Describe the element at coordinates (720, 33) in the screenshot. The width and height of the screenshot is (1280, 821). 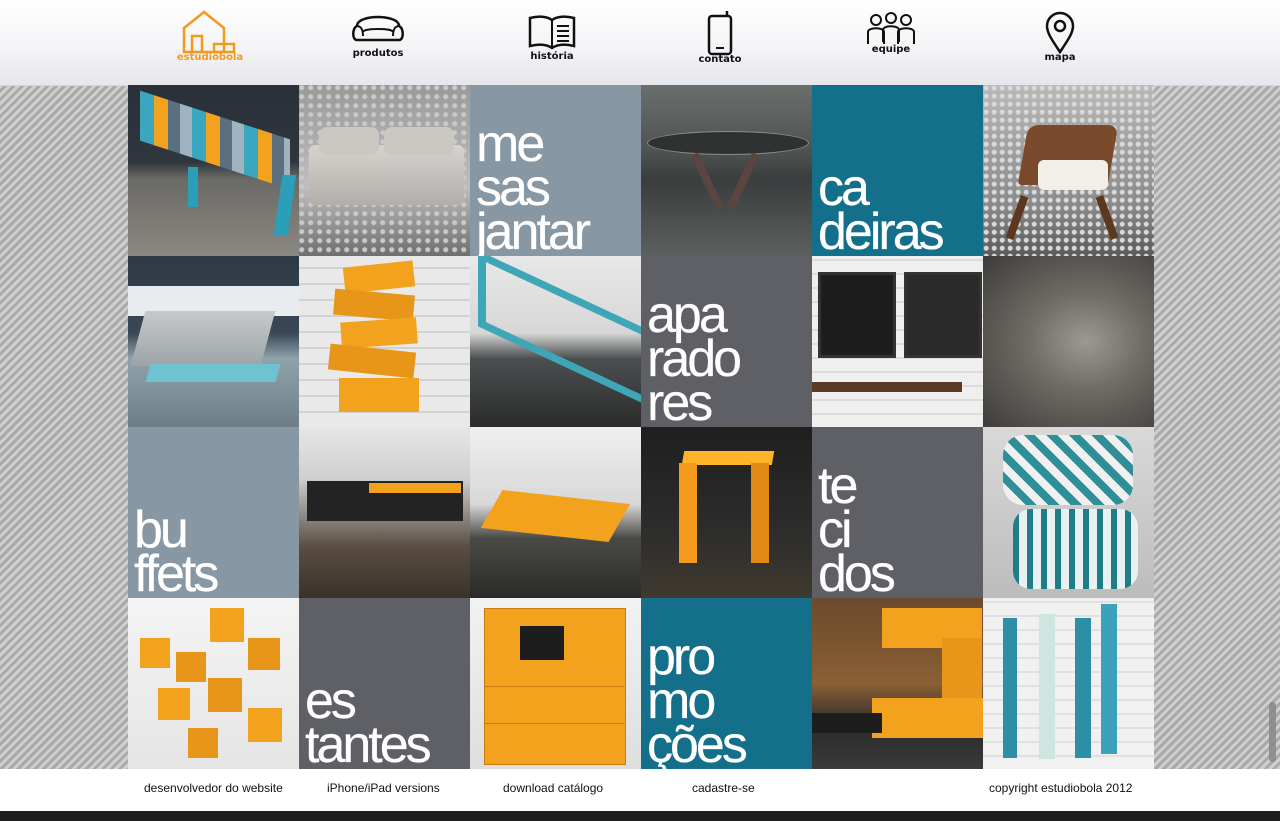
I see `phone-icon` at that location.